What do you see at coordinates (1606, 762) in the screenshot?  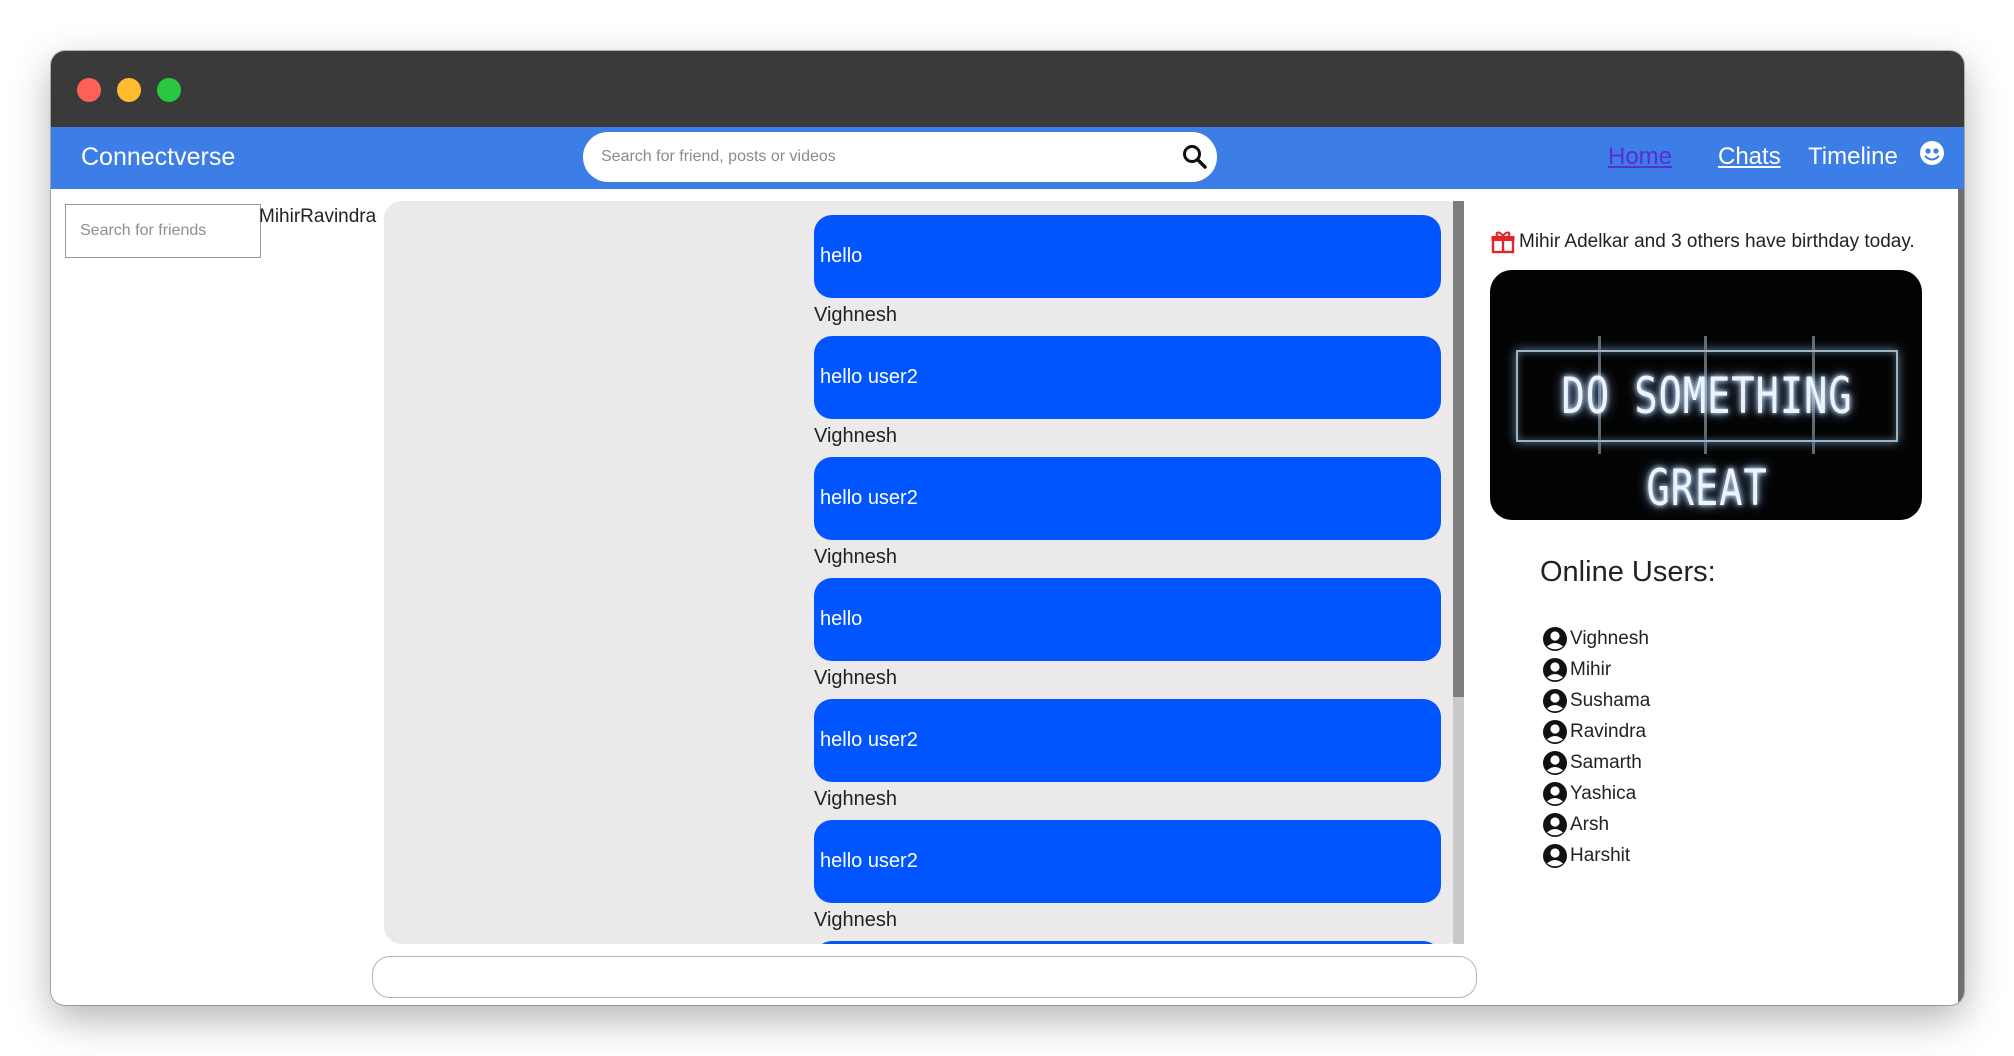 I see `online-user-name: Samarth` at bounding box center [1606, 762].